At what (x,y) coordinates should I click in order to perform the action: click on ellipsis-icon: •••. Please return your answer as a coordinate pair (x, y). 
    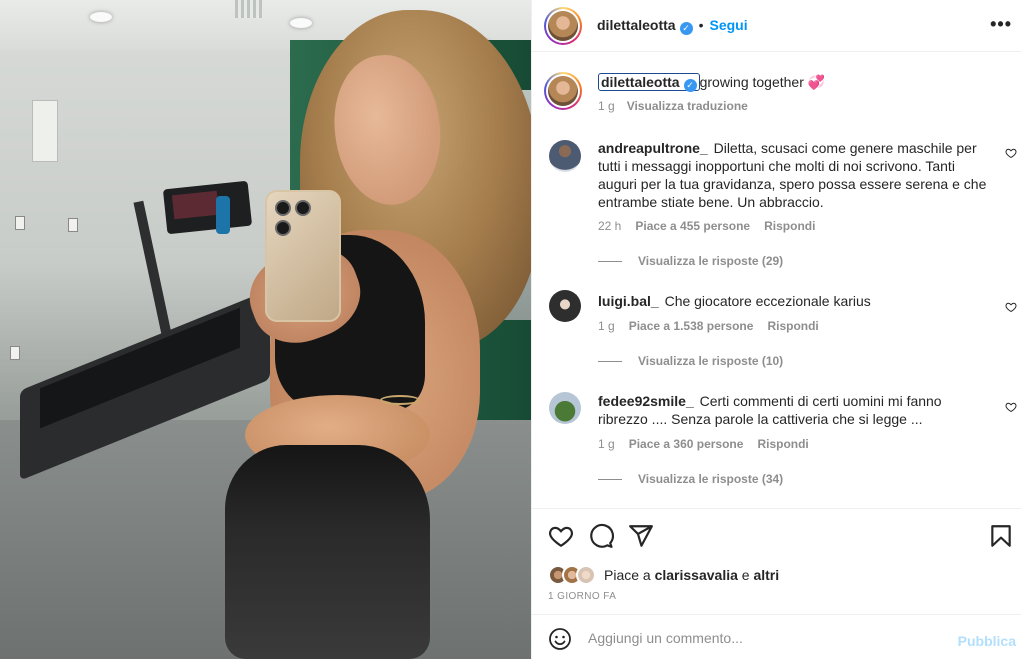
    Looking at the image, I should click on (1001, 24).